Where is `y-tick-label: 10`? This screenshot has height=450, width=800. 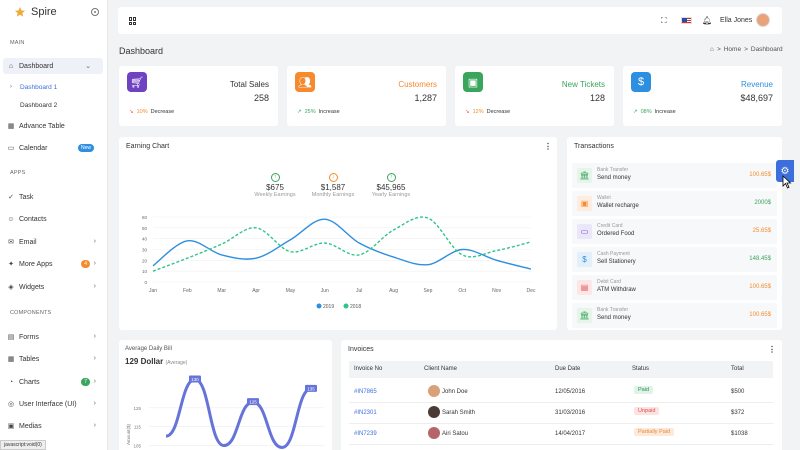 y-tick-label: 10 is located at coordinates (145, 271).